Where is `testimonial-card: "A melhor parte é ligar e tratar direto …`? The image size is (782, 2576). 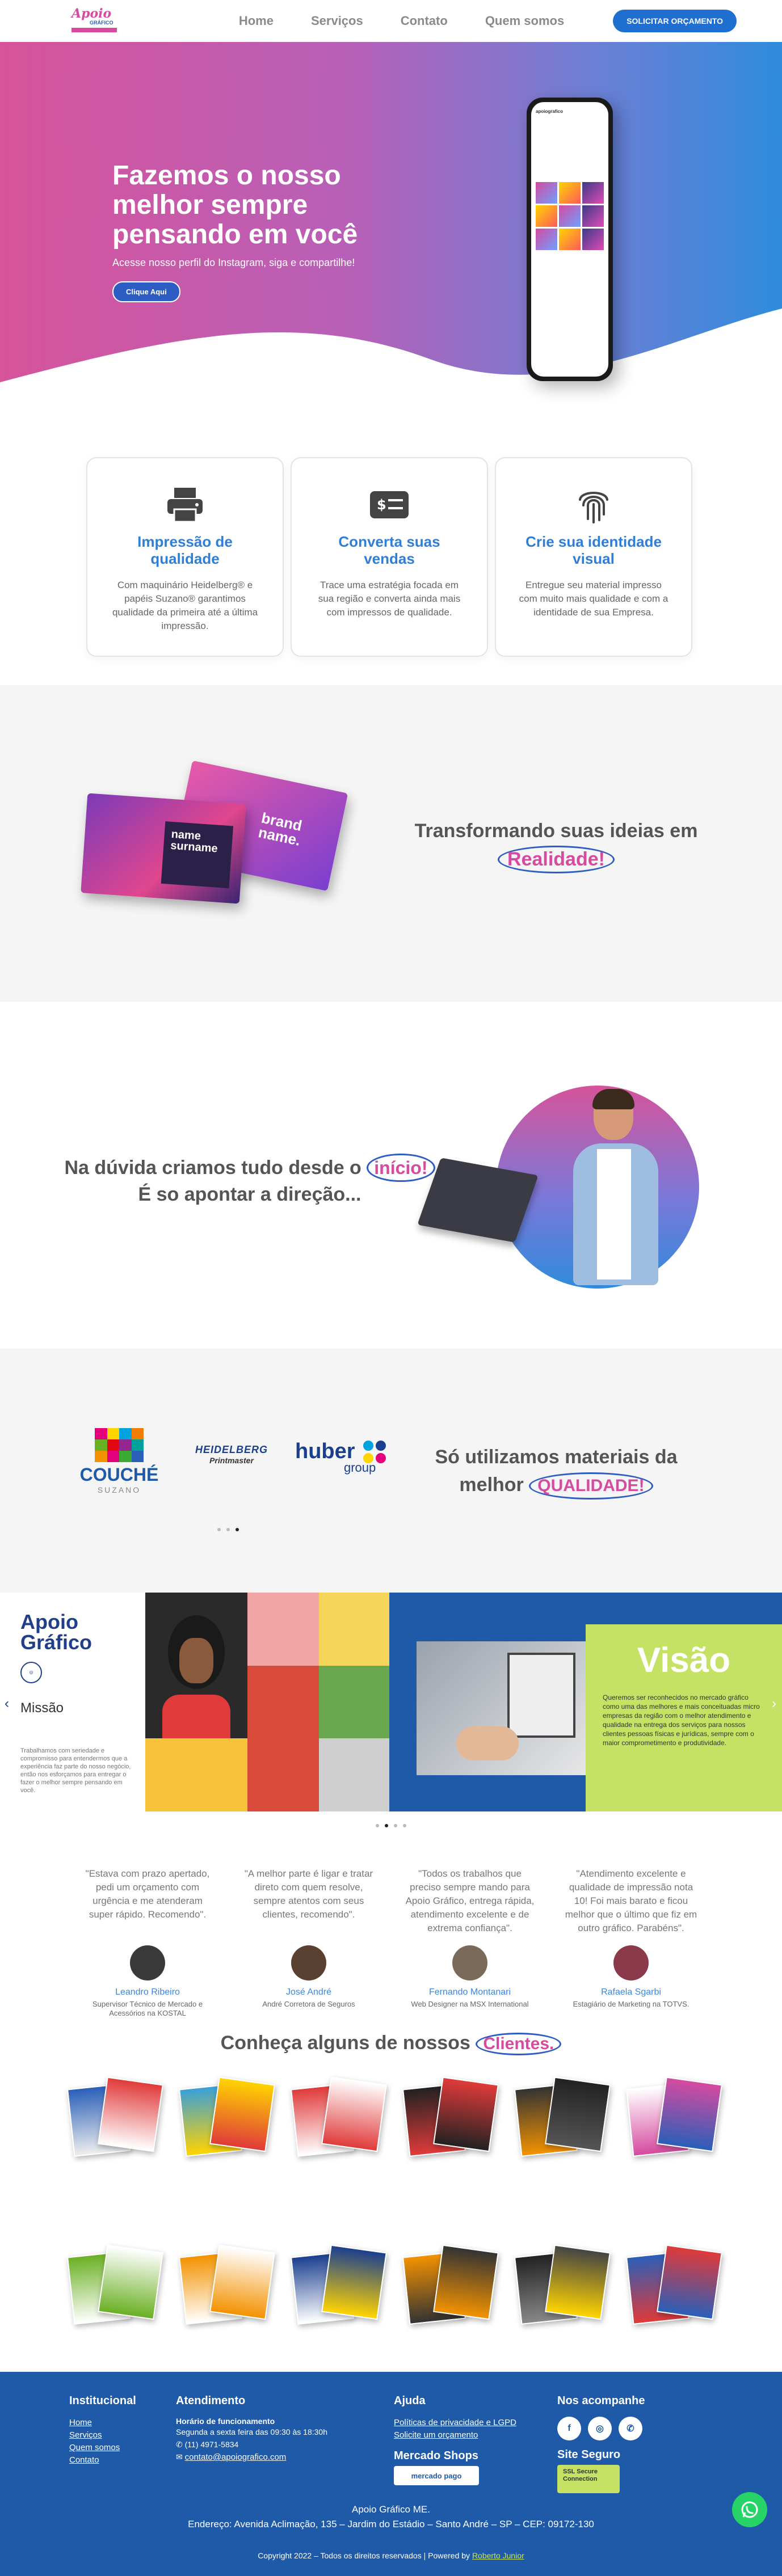 testimonial-card: "A melhor parte é ligar e tratar direto … is located at coordinates (309, 1959).